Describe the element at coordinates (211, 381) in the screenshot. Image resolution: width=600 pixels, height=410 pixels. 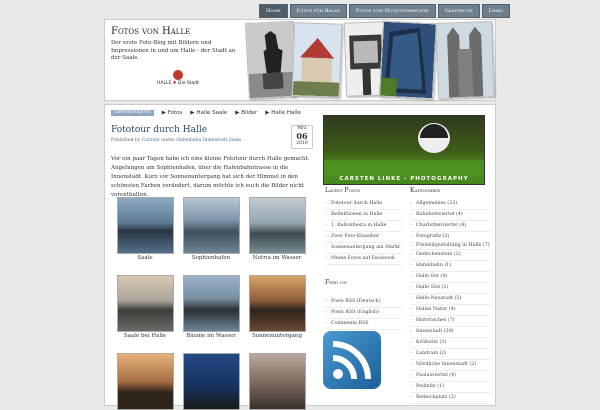
I see `thumb-towers-night` at that location.